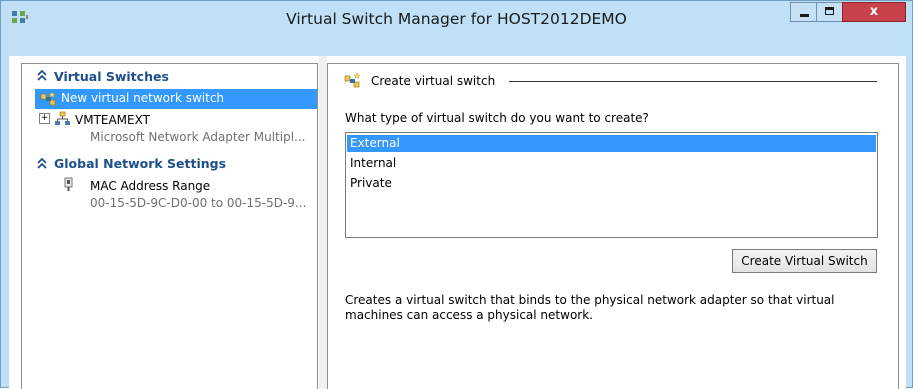 Image resolution: width=913 pixels, height=389 pixels. I want to click on panel-splitter, so click(323, 222).